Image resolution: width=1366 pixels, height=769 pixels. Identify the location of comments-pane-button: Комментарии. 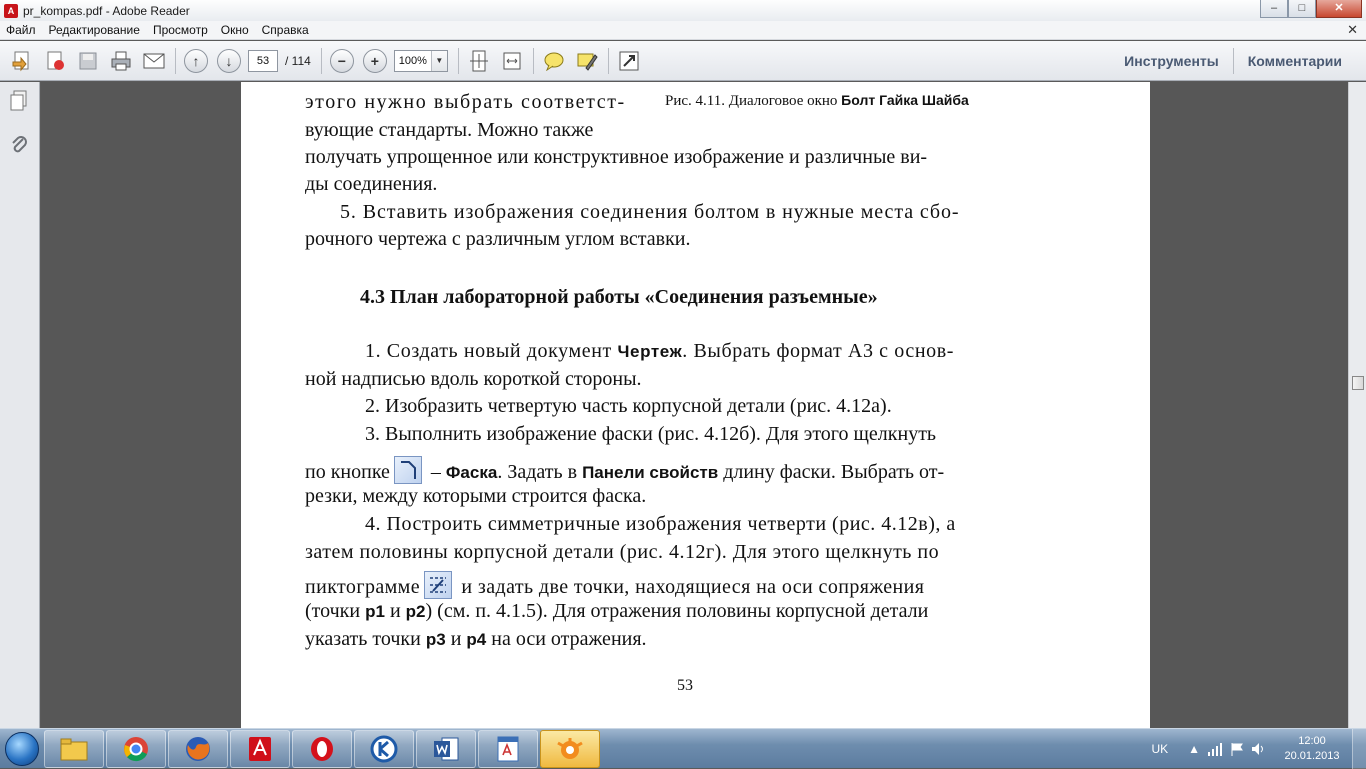
(1295, 61).